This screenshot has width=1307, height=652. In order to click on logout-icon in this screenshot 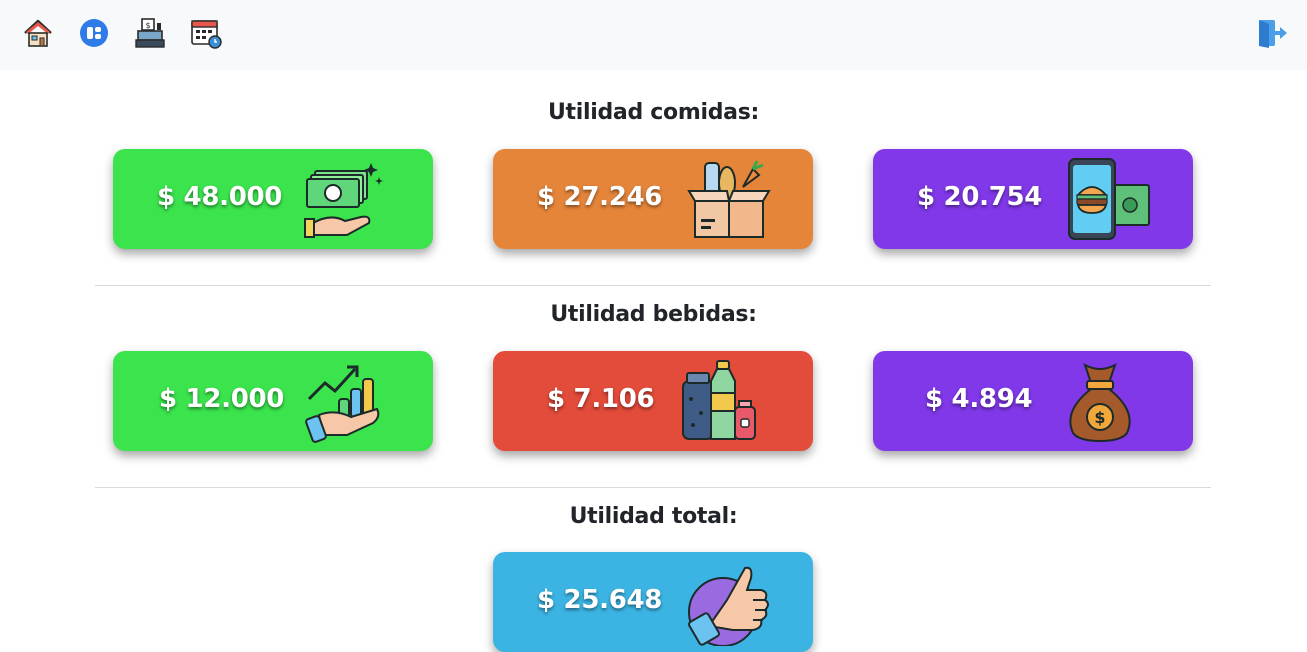, I will do `click(1272, 33)`.